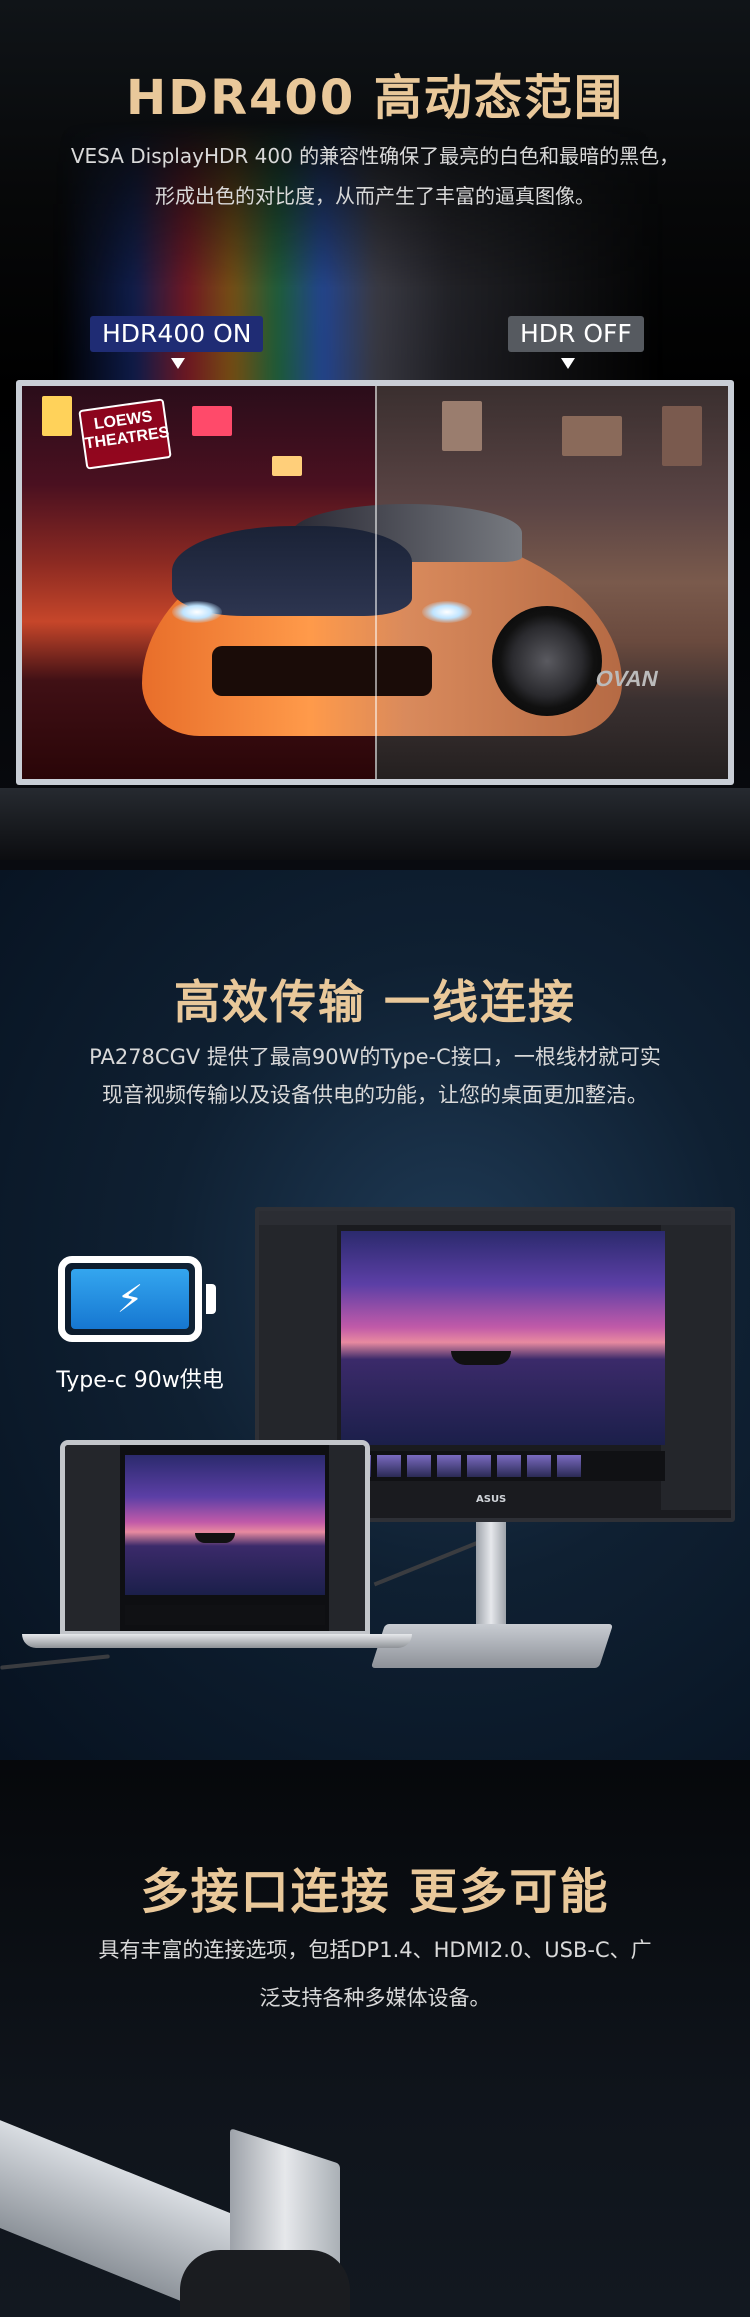 This screenshot has width=750, height=2317. What do you see at coordinates (322, 671) in the screenshot?
I see `car-grille` at bounding box center [322, 671].